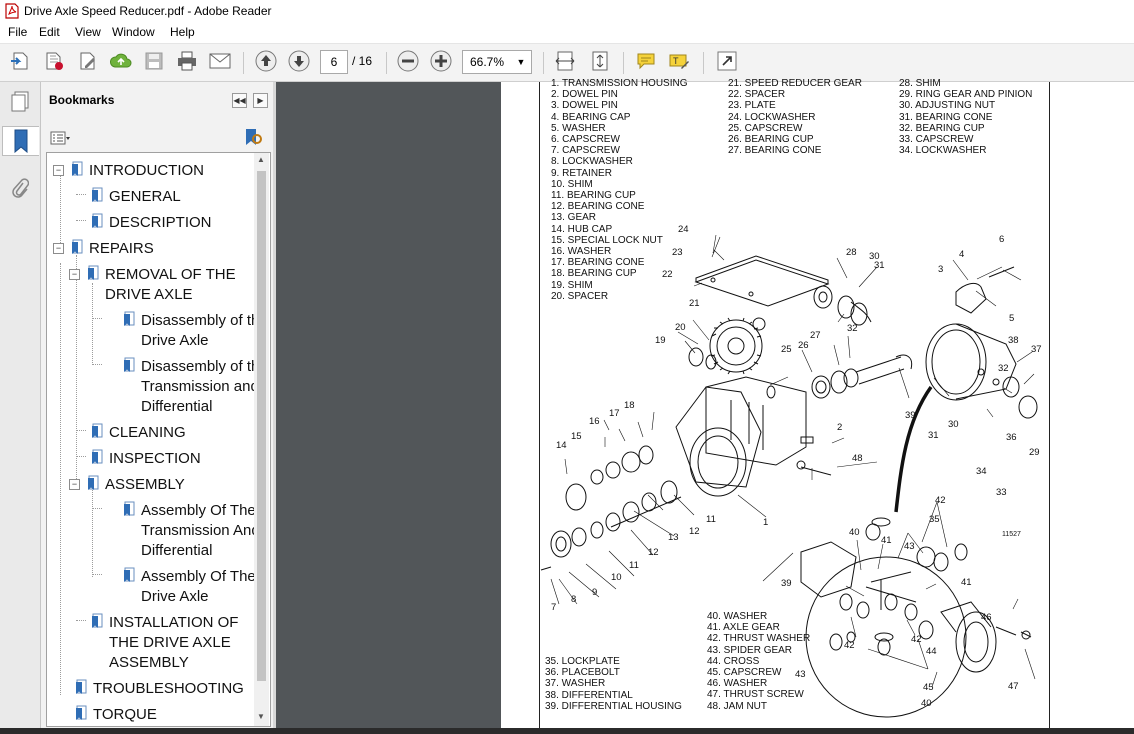  I want to click on print-button, so click(187, 61).